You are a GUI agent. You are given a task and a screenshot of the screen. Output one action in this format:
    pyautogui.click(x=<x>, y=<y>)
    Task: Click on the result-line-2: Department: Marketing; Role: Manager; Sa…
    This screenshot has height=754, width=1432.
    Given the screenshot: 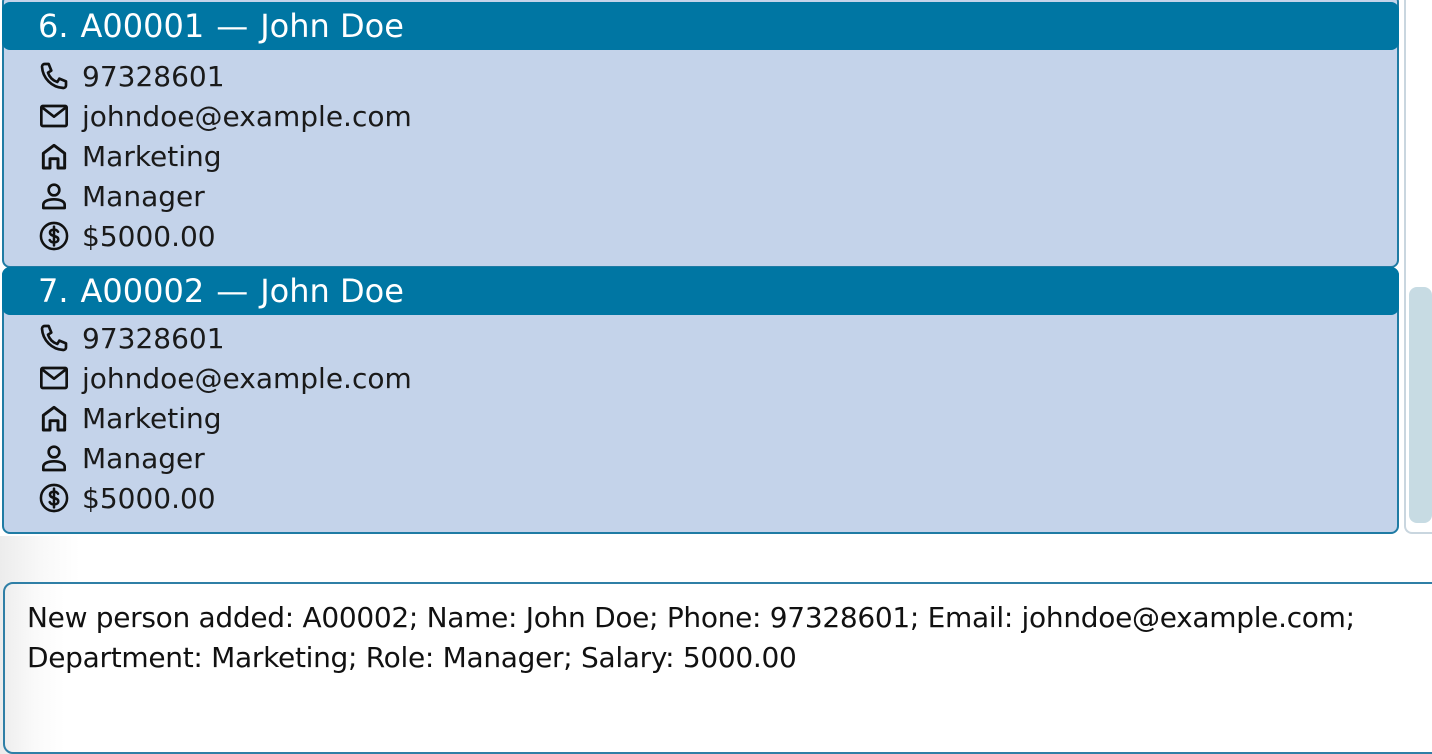 What is the action you would take?
    pyautogui.click(x=412, y=657)
    